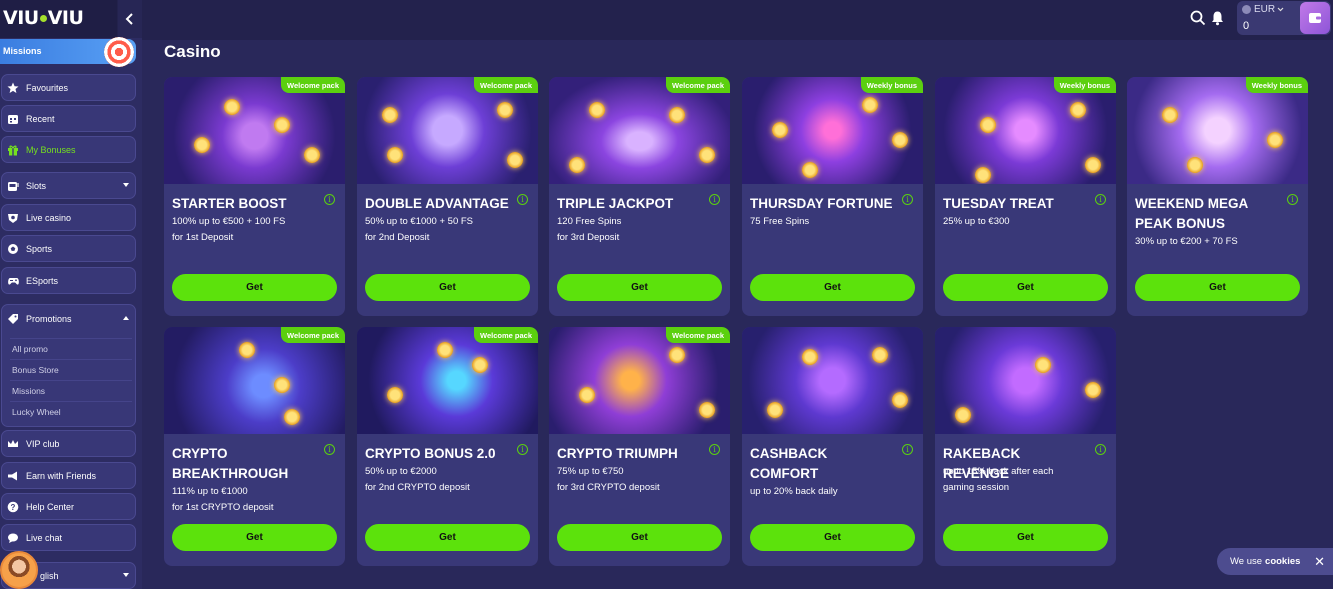 The width and height of the screenshot is (1333, 589). What do you see at coordinates (13, 281) in the screenshot?
I see `gamepad-icon` at bounding box center [13, 281].